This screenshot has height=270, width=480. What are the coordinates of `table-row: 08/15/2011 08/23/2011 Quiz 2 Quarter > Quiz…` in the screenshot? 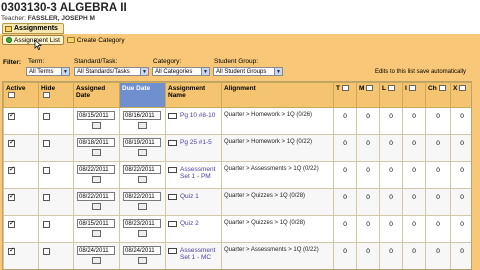 It's located at (237, 229).